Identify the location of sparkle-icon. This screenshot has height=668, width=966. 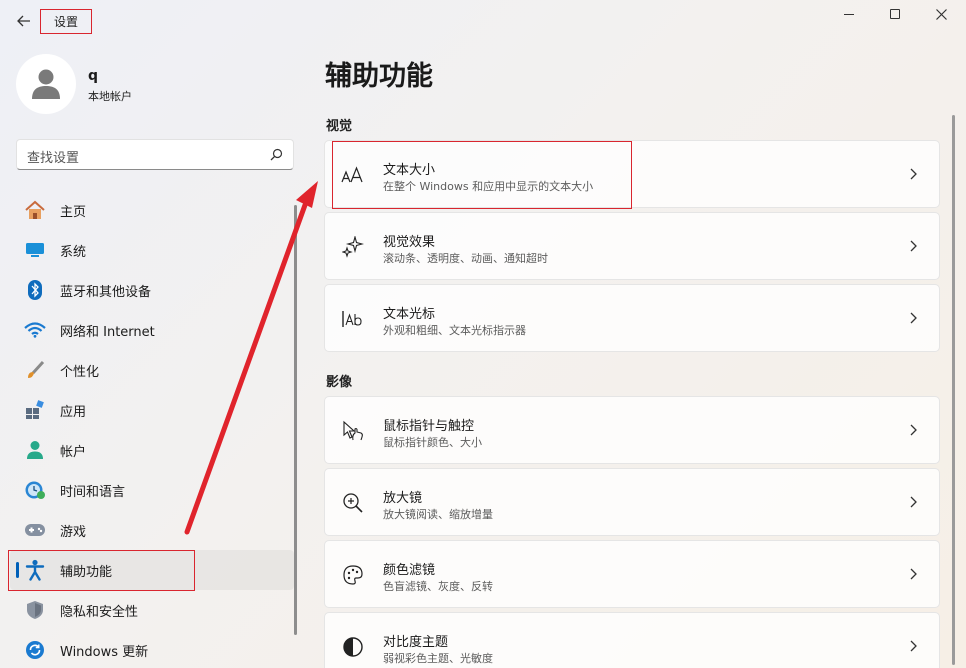
(353, 247).